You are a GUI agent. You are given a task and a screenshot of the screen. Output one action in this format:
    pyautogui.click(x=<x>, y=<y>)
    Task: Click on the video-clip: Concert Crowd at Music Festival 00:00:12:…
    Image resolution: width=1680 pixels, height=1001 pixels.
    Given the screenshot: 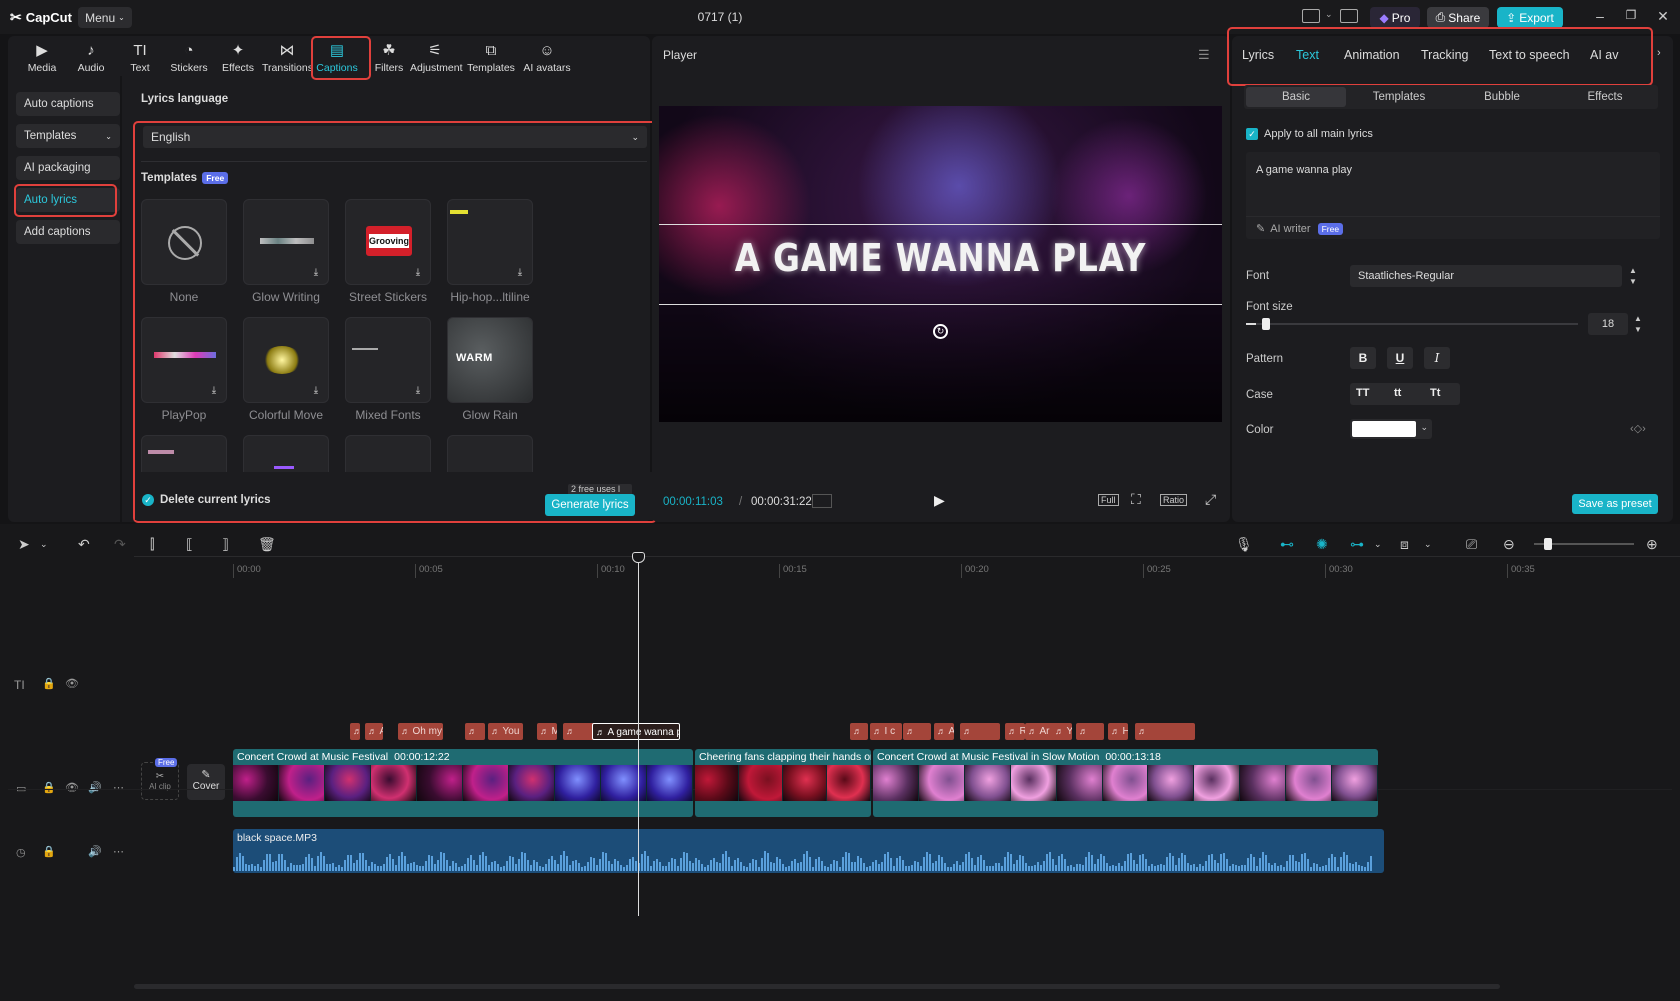 What is the action you would take?
    pyautogui.click(x=463, y=783)
    